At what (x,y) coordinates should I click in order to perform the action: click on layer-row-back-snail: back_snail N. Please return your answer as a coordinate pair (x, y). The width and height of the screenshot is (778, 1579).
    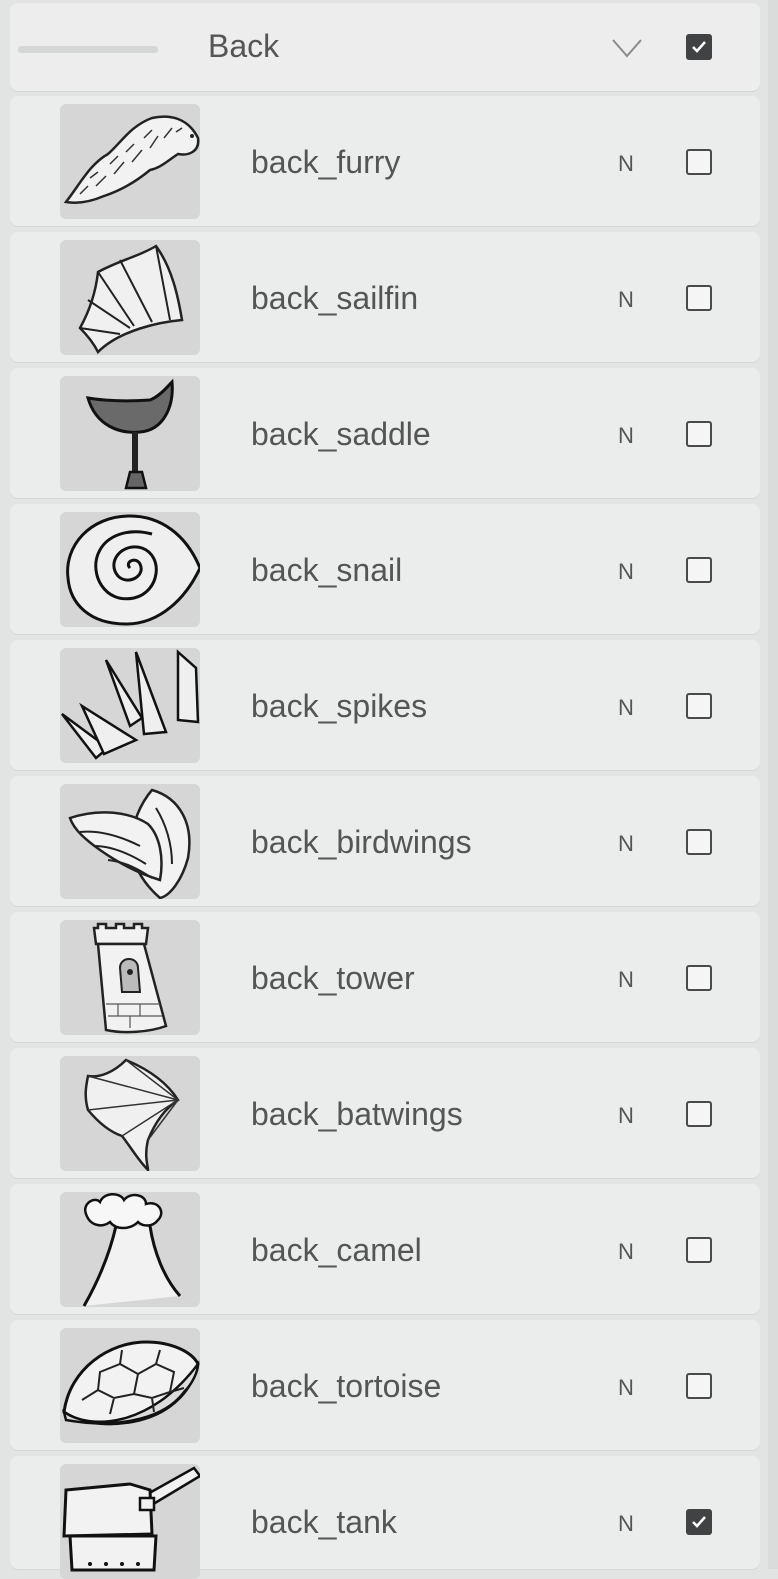
    Looking at the image, I should click on (385, 569).